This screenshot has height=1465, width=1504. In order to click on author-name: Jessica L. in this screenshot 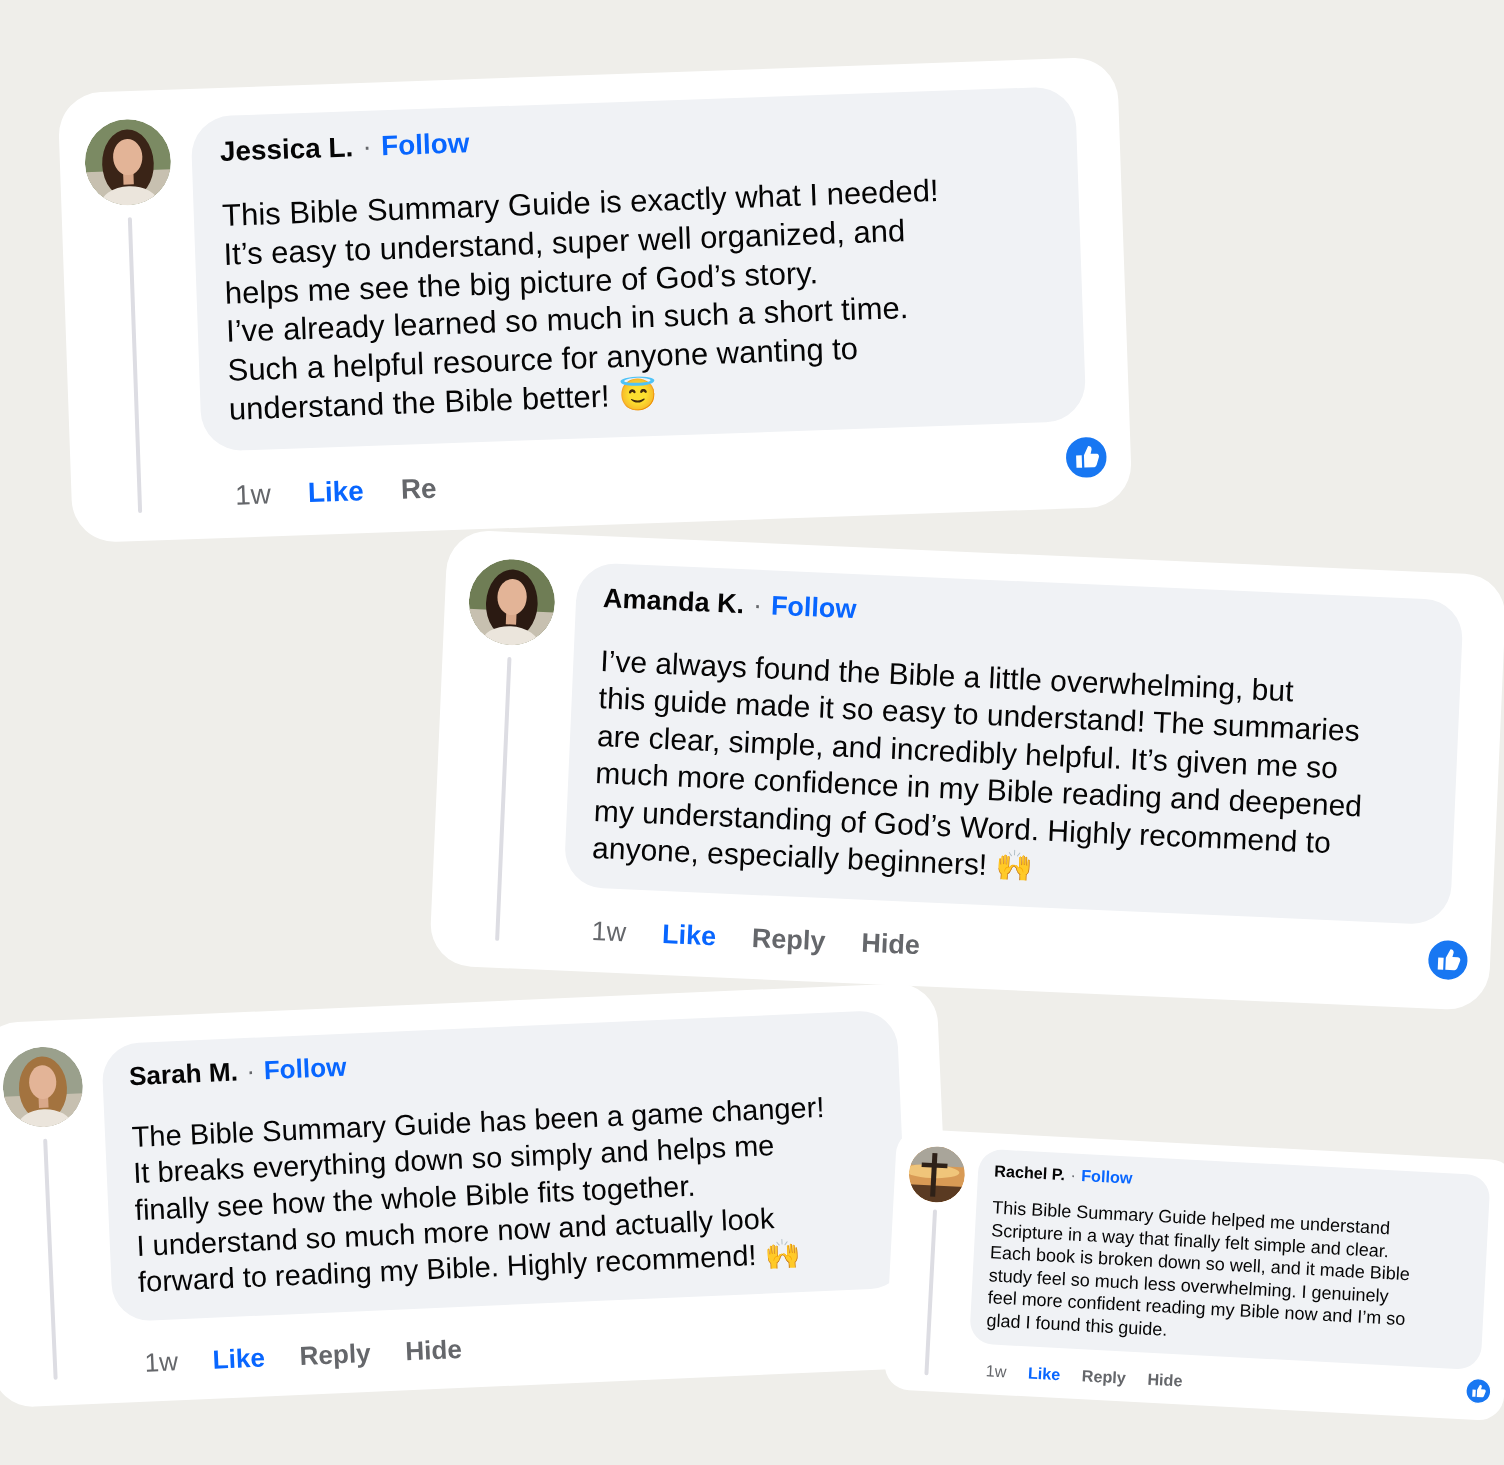, I will do `click(286, 150)`.